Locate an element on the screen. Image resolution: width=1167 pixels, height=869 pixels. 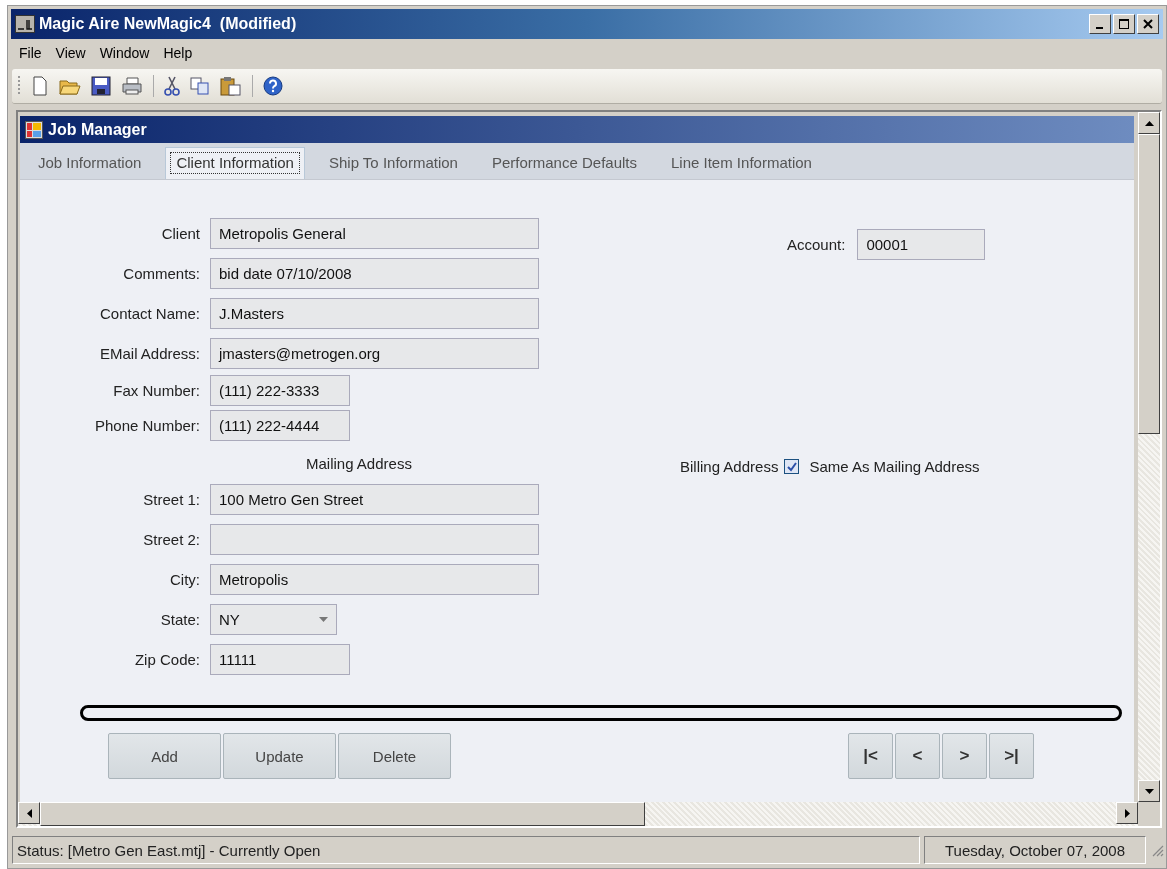
help-icon is located at coordinates (273, 86).